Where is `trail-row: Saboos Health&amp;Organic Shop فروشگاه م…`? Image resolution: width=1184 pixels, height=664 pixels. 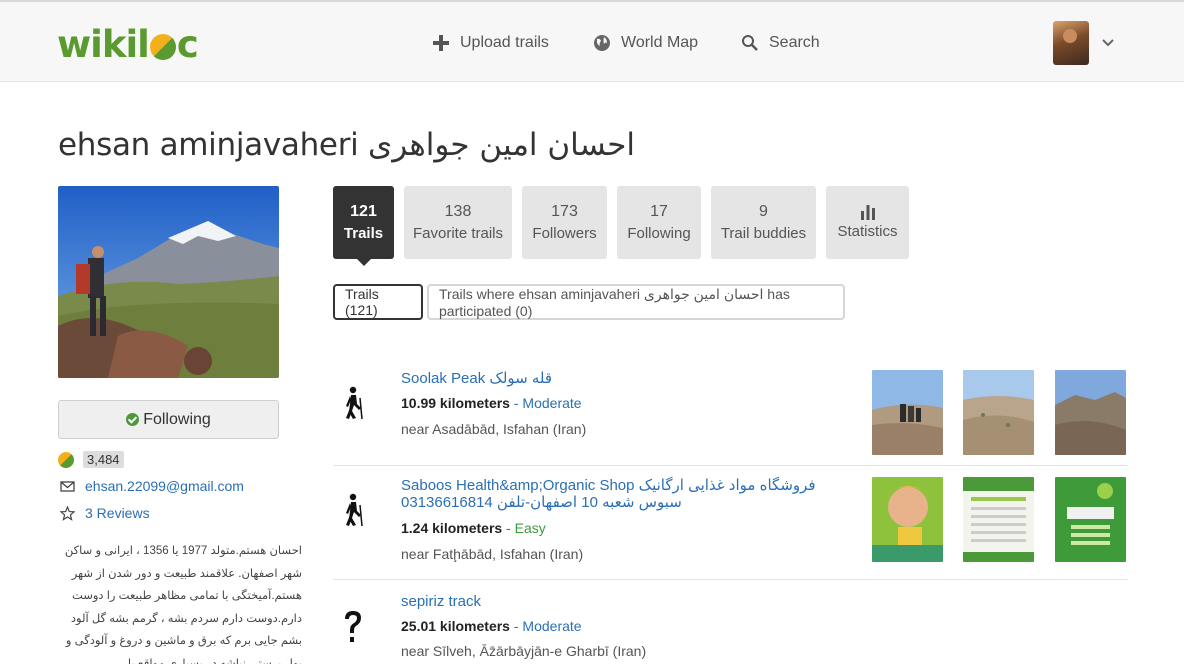
trail-row: Saboos Health&amp;Organic Shop فروشگاه م… is located at coordinates (730, 523).